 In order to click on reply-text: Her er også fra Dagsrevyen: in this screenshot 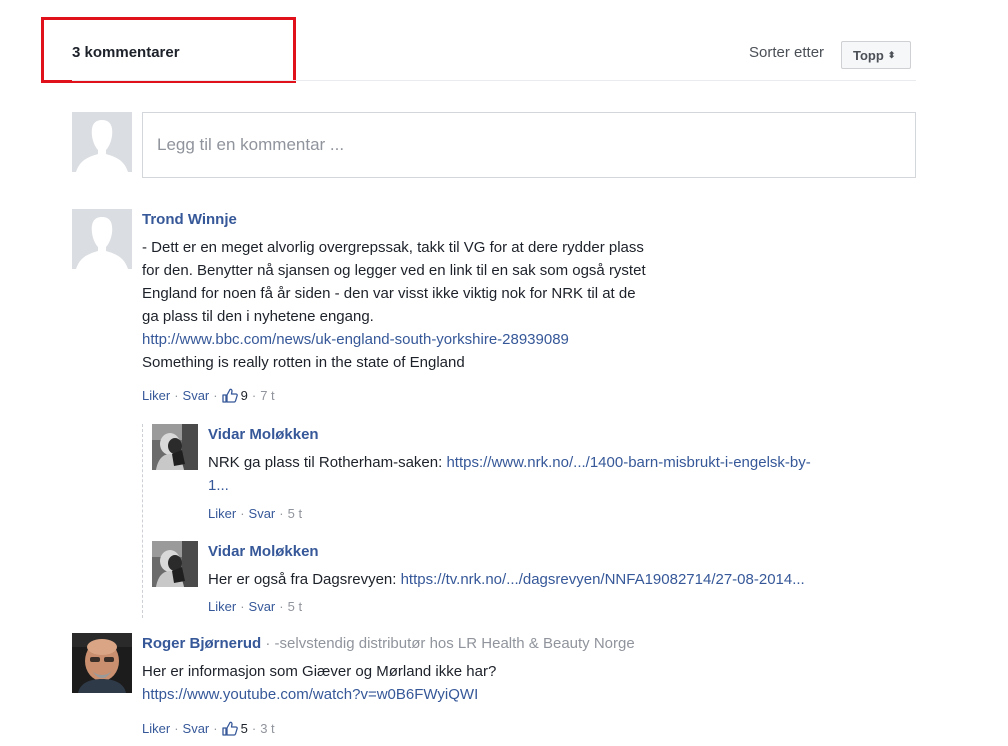, I will do `click(304, 579)`.